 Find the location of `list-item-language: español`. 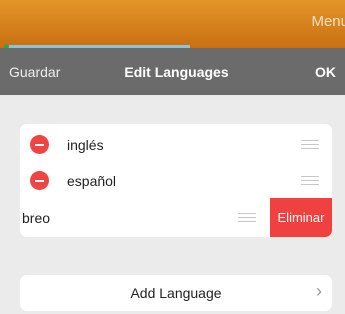

list-item-language: español is located at coordinates (176, 180).